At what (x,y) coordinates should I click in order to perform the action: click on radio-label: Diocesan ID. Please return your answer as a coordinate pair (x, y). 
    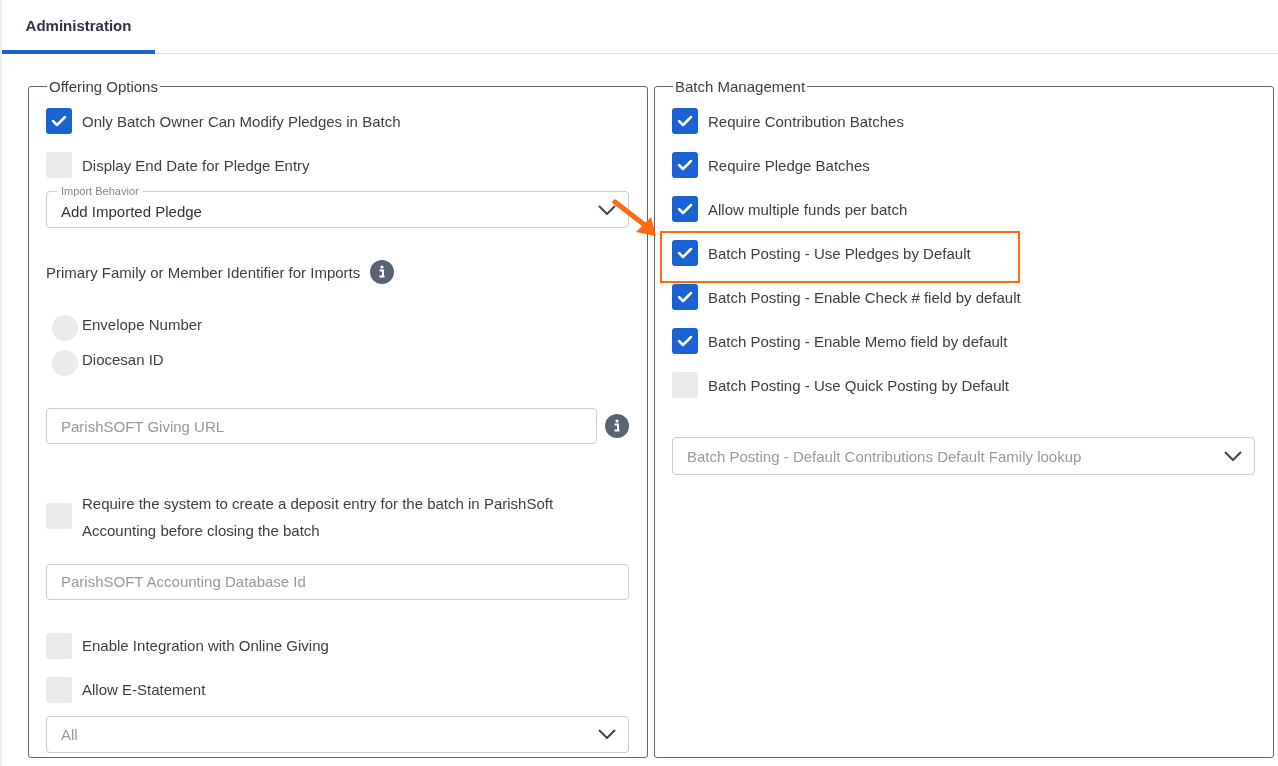
    Looking at the image, I should click on (123, 360).